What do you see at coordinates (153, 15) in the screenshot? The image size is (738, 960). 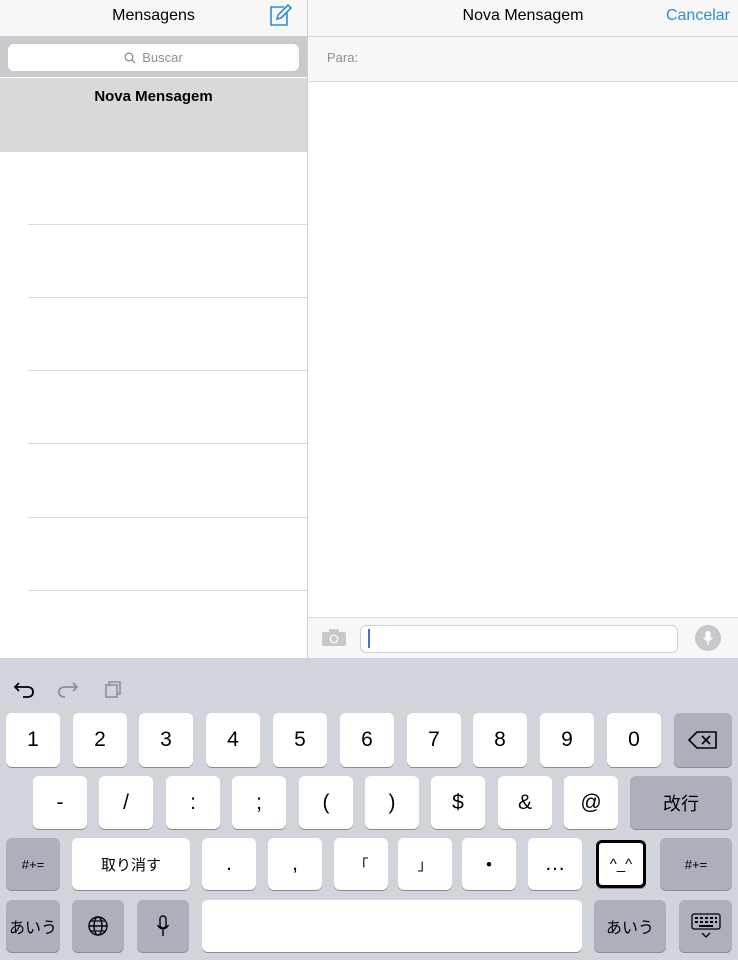 I see `conversation-list-title: Mensagens` at bounding box center [153, 15].